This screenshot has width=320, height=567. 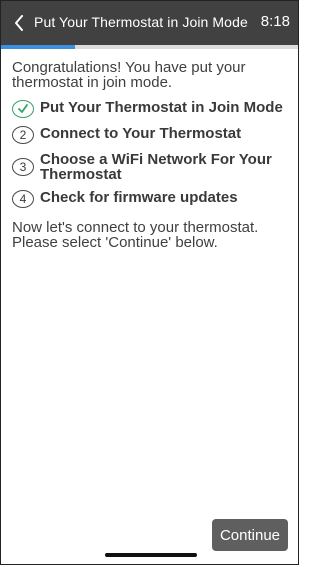 I want to click on step-1: Put Your Thermostat in Join Mode, so click(x=150, y=109).